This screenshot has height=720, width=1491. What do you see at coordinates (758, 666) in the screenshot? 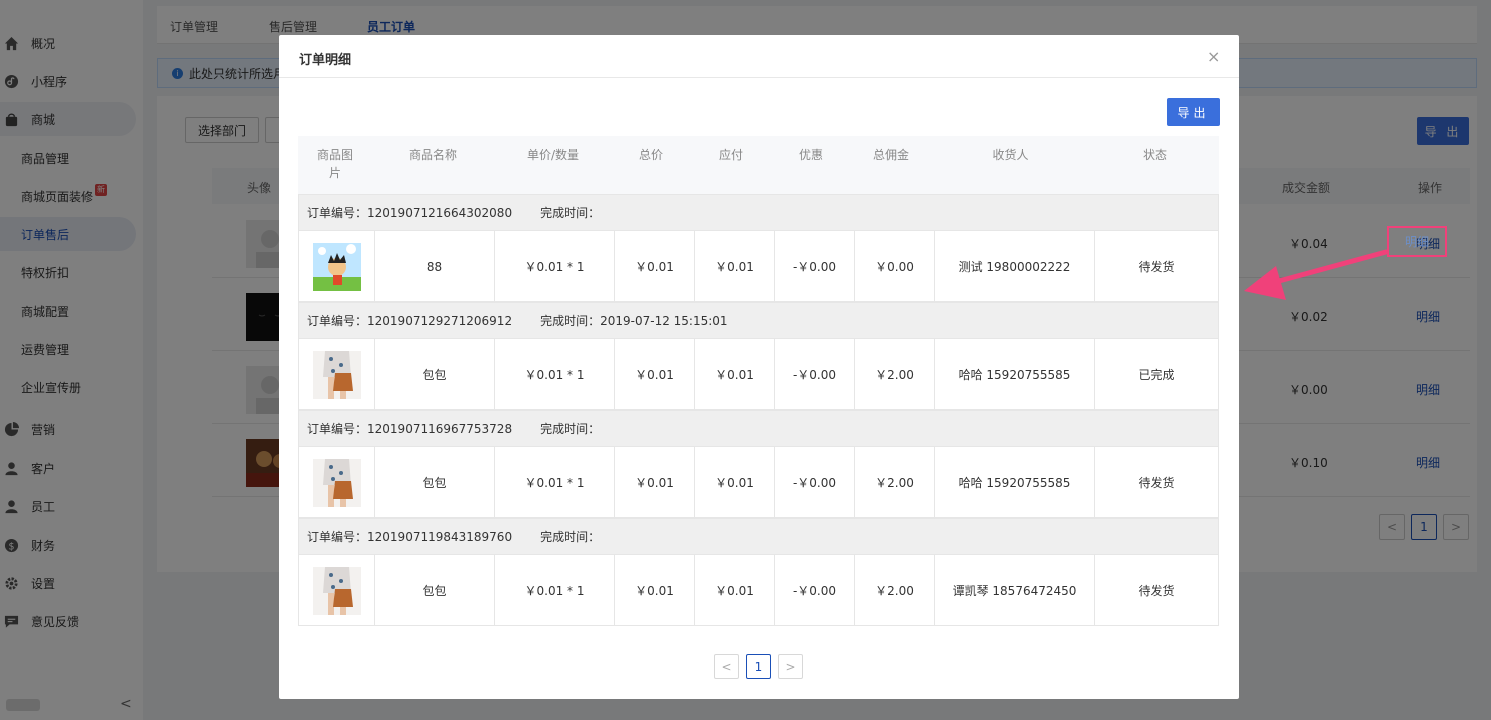
I see `page-1-button: 1` at bounding box center [758, 666].